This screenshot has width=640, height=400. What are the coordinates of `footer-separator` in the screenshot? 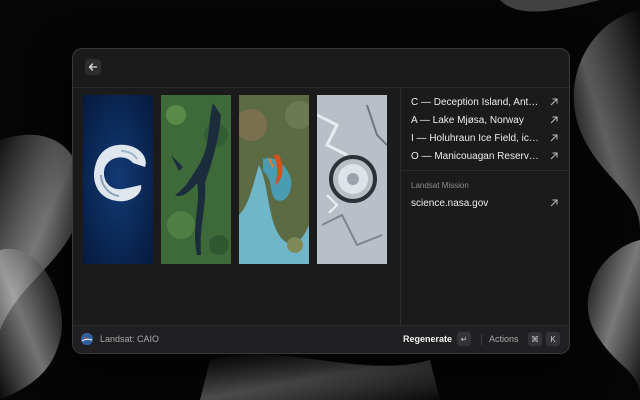 It's located at (481, 339).